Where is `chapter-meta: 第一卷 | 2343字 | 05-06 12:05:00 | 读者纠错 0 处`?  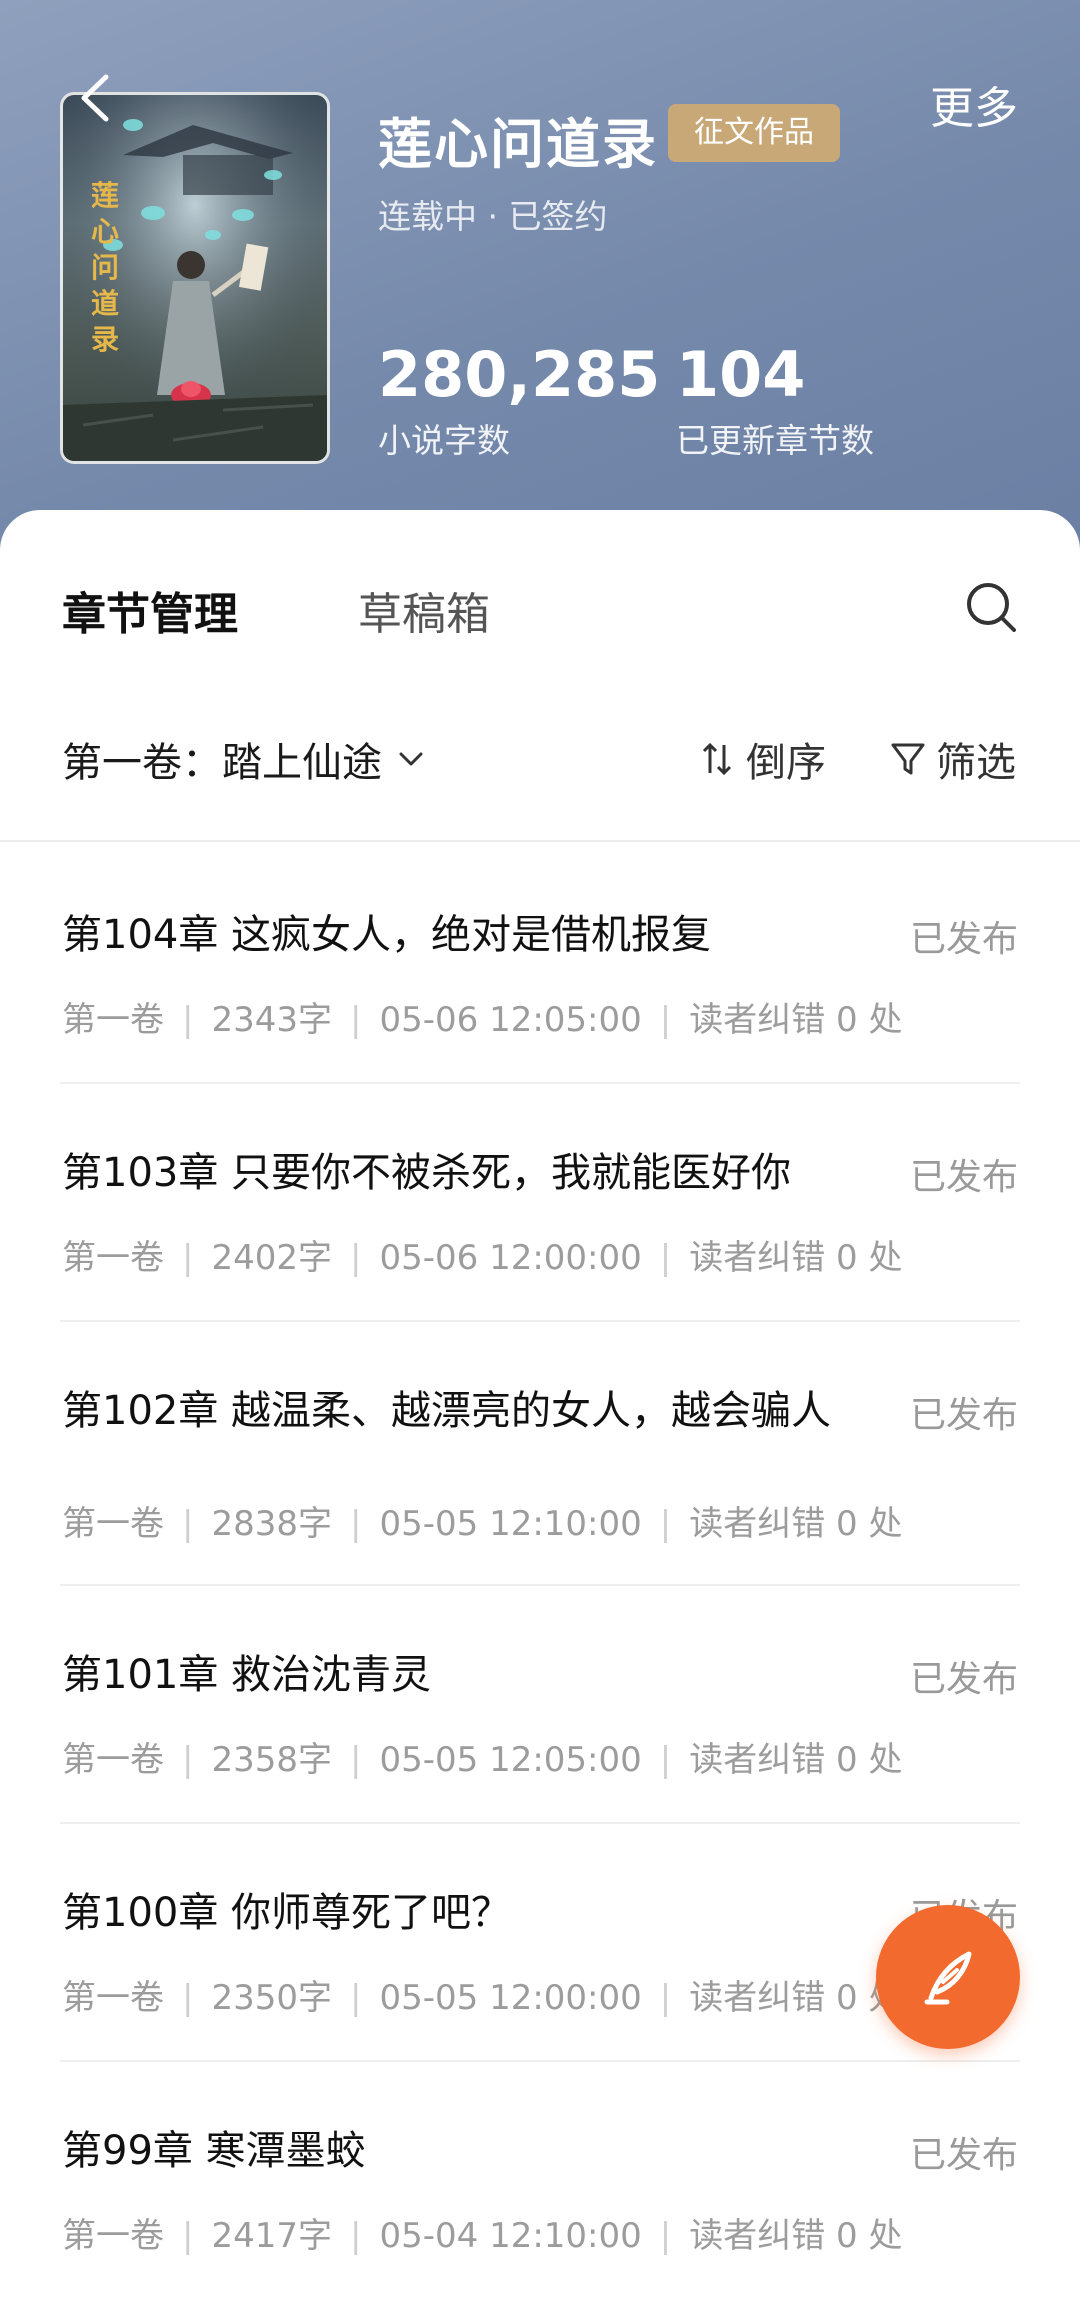 chapter-meta: 第一卷 | 2343字 | 05-06 12:05:00 | 读者纠错 0 处 is located at coordinates (482, 1020).